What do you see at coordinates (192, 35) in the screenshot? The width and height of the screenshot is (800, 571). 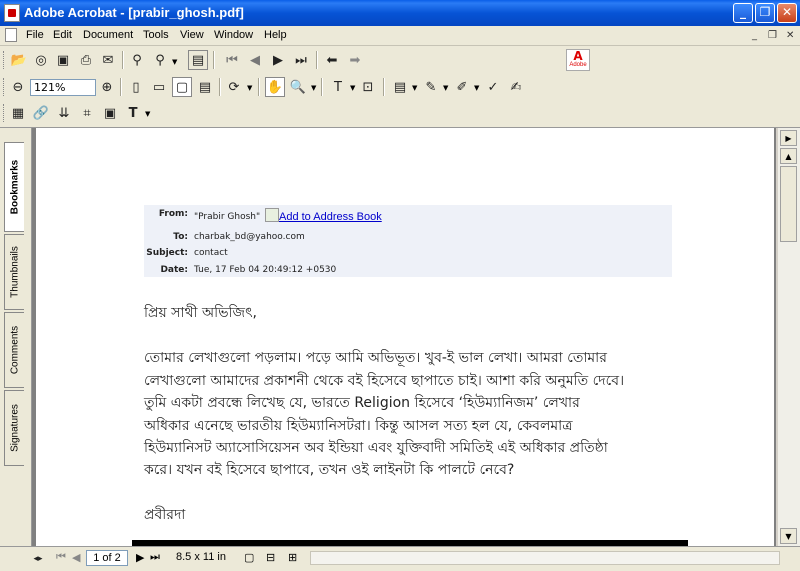 I see `menu-view: View` at bounding box center [192, 35].